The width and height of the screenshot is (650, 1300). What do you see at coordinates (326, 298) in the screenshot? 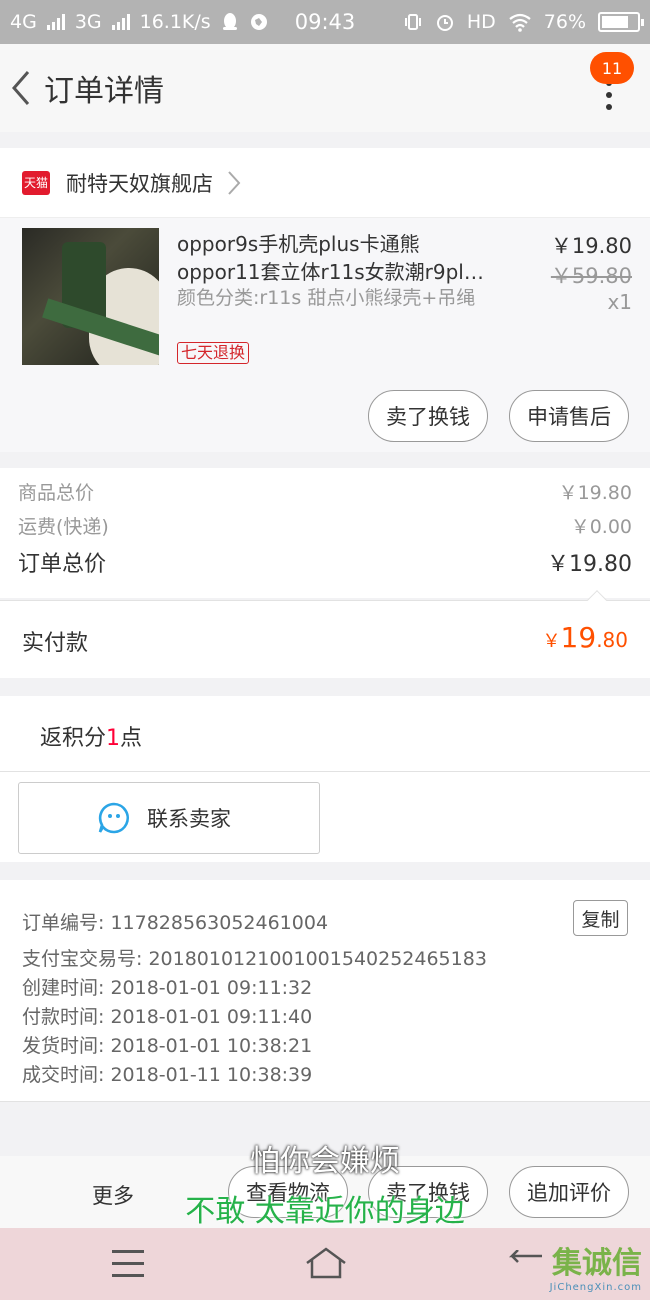
I see `product-sku: 颜色分类:r11s 甜点小熊绿壳+吊绳` at bounding box center [326, 298].